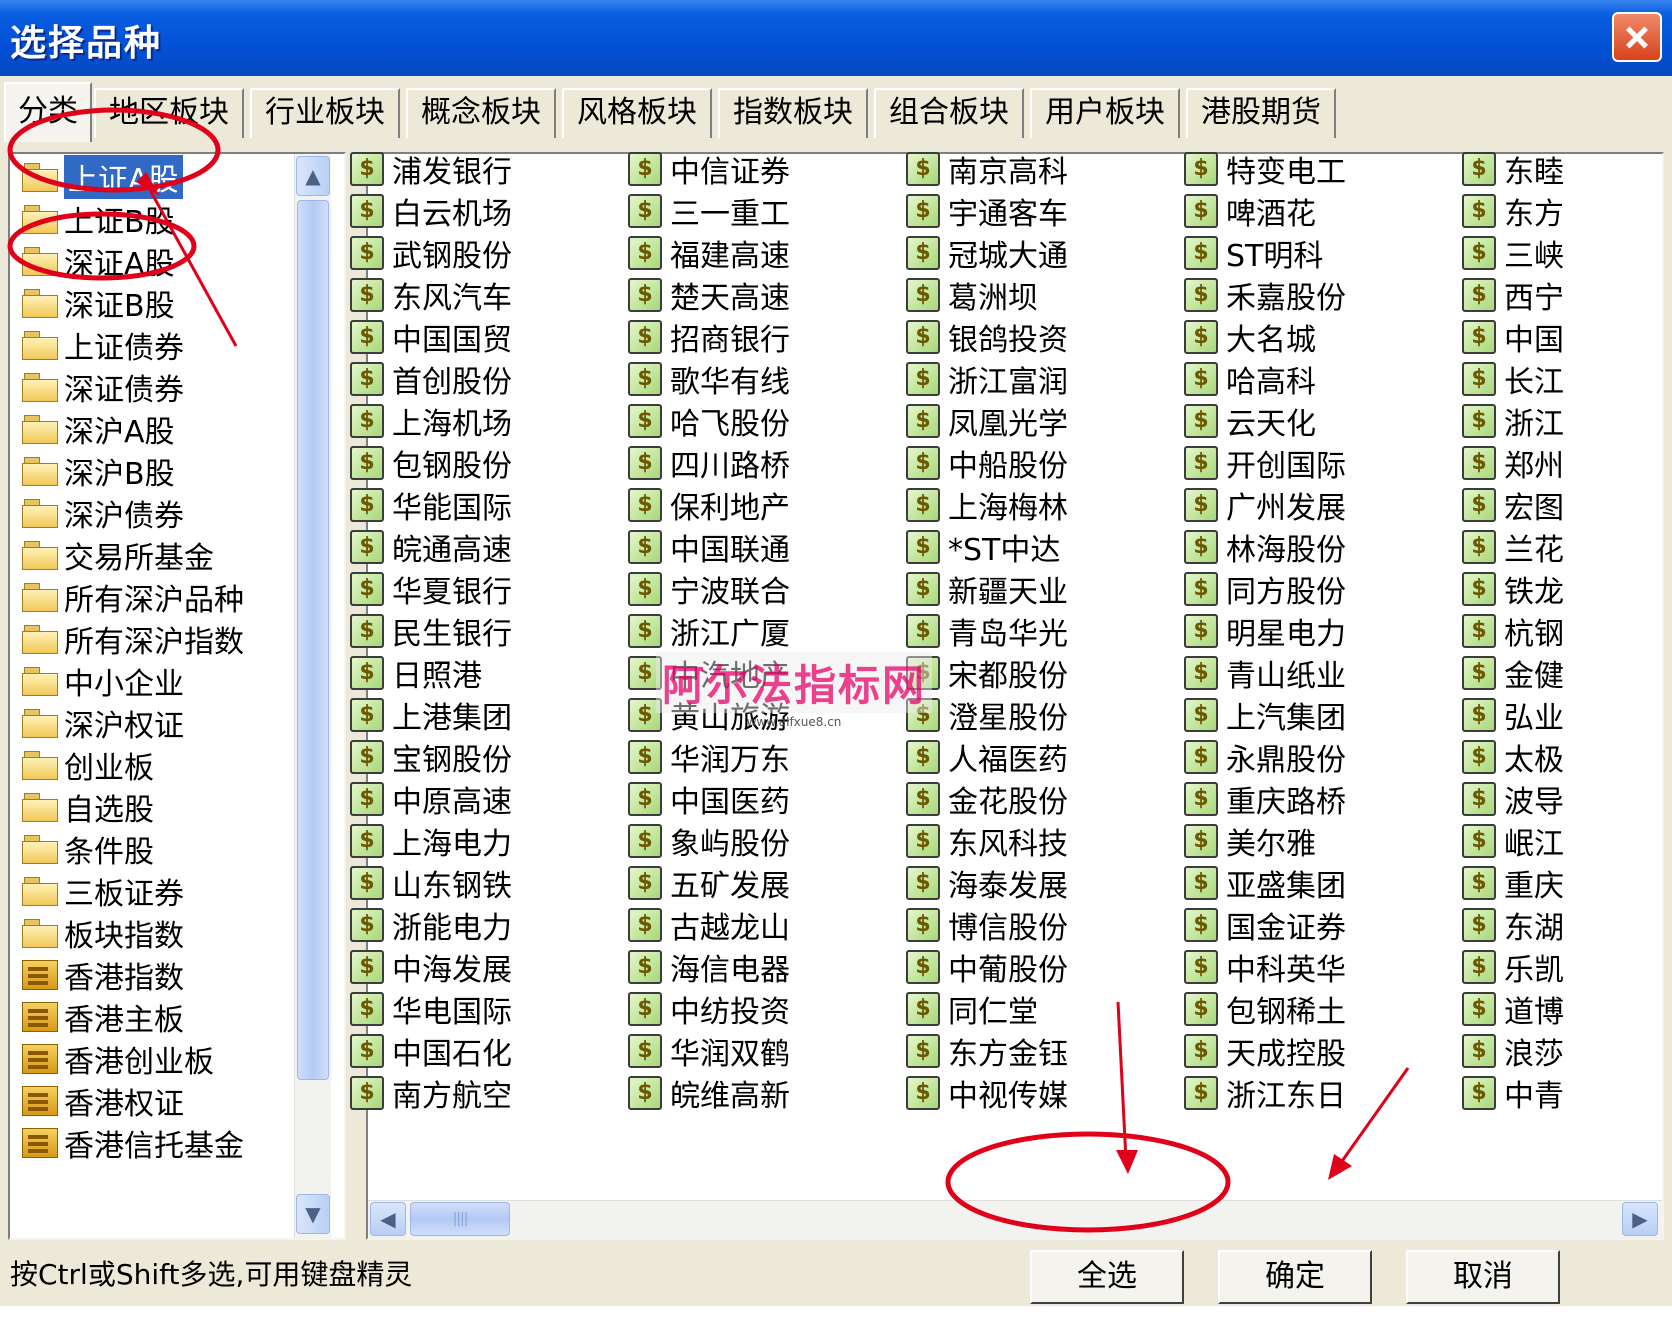 The image size is (1672, 1327). Describe the element at coordinates (709, 631) in the screenshot. I see `stock-item: $ 浙江广厦` at that location.